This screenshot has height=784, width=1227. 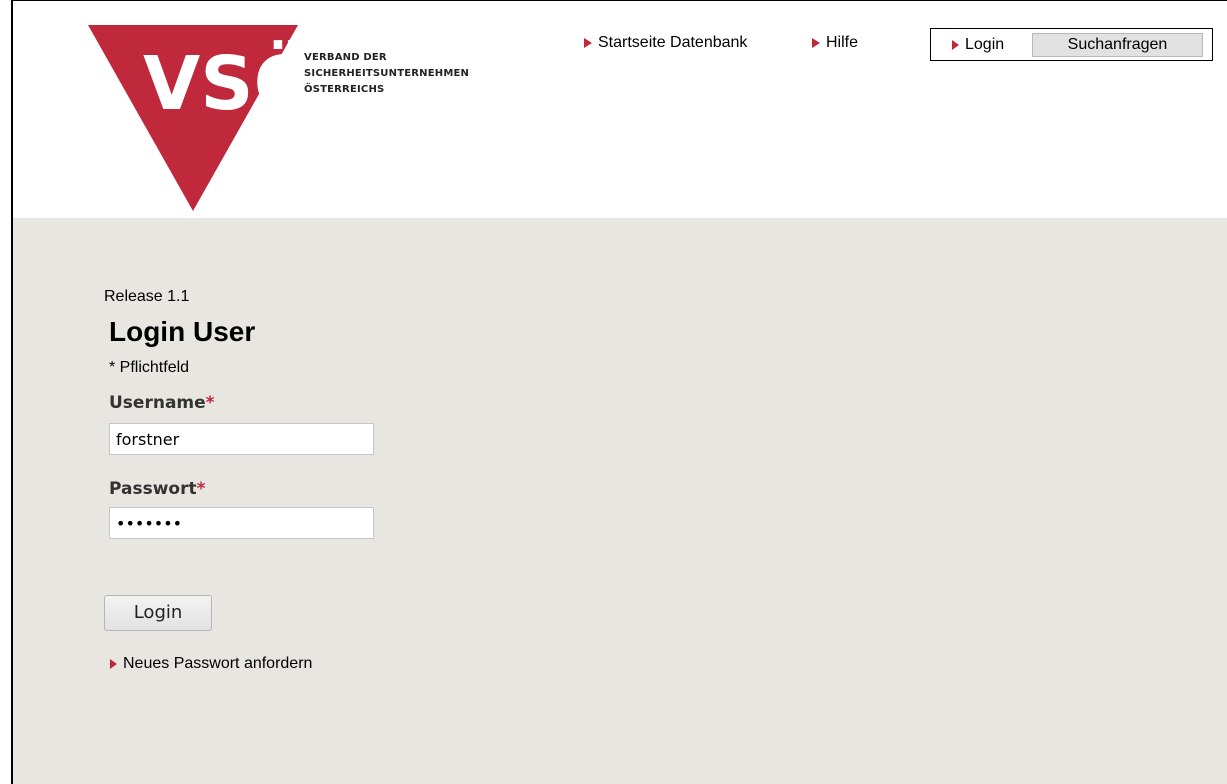 What do you see at coordinates (241, 439) in the screenshot?
I see `username-field` at bounding box center [241, 439].